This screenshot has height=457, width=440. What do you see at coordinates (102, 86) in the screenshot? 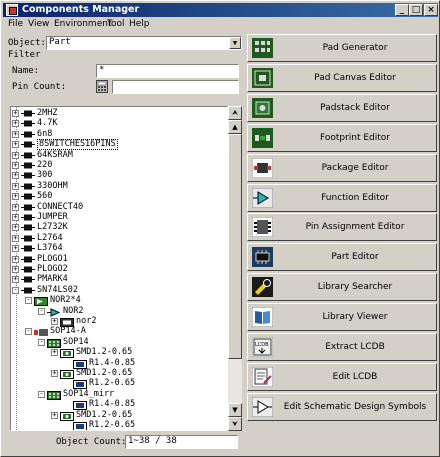
I see `calculator-icon` at bounding box center [102, 86].